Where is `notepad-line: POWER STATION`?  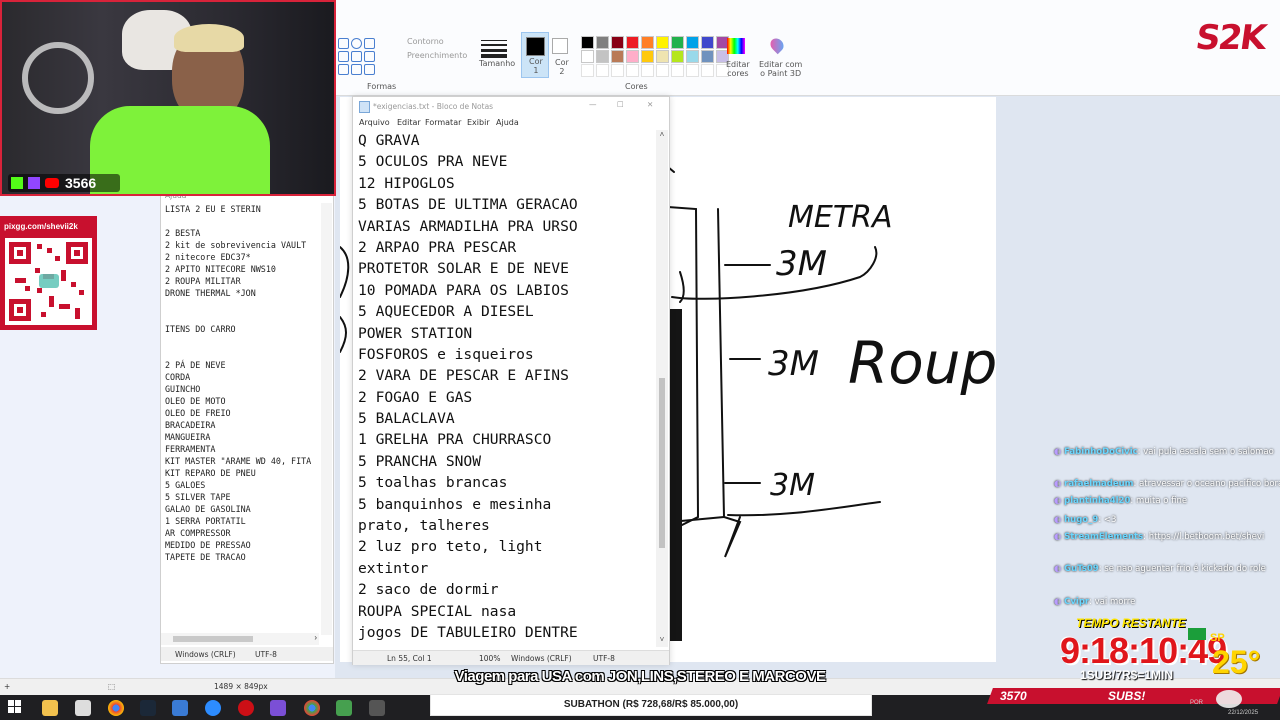
notepad-line: POWER STATION is located at coordinates (504, 333).